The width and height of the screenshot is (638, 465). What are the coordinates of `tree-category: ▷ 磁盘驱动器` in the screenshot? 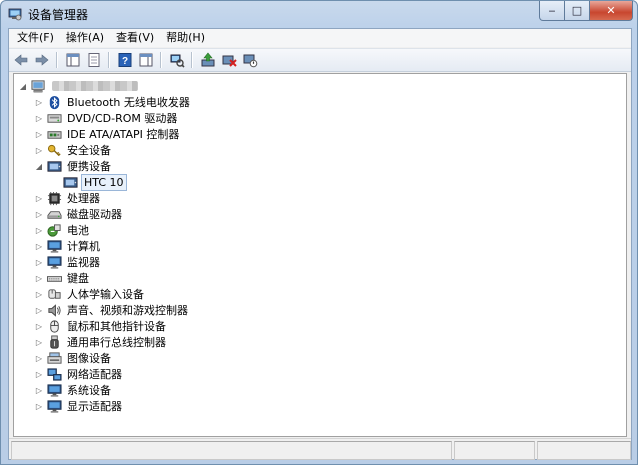 It's located at (79, 214).